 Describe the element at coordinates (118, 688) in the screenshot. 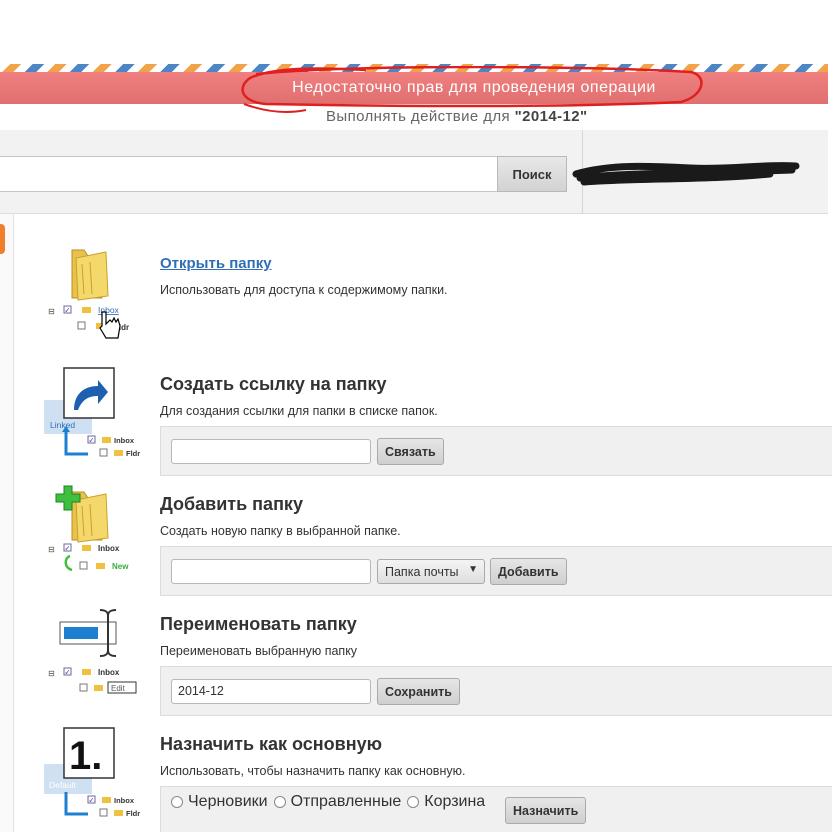

I see `rename-icon-label-edit: Edit` at that location.